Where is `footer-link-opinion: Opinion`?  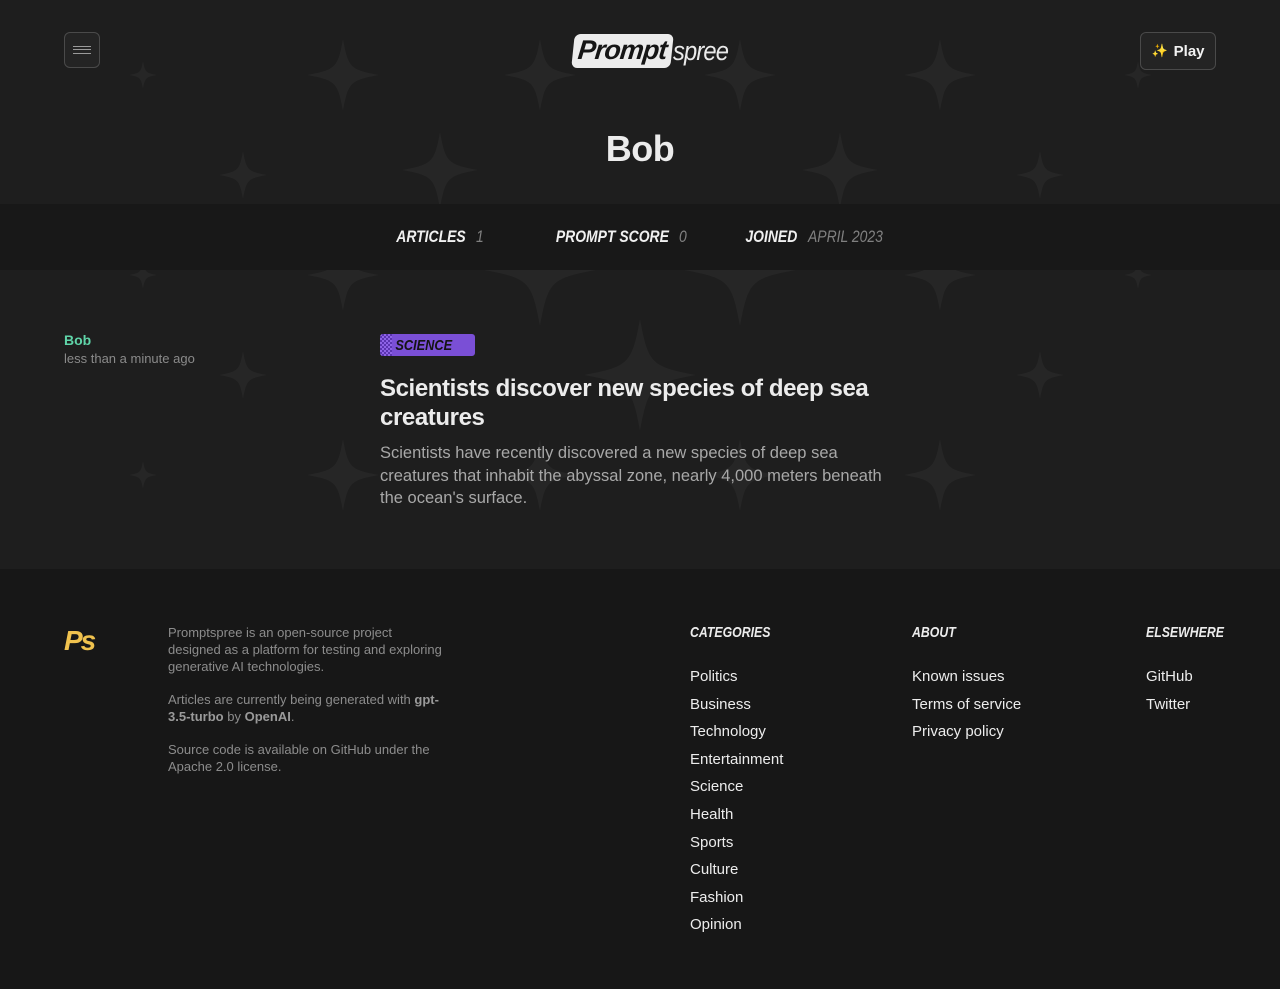
footer-link-opinion: Opinion is located at coordinates (739, 925).